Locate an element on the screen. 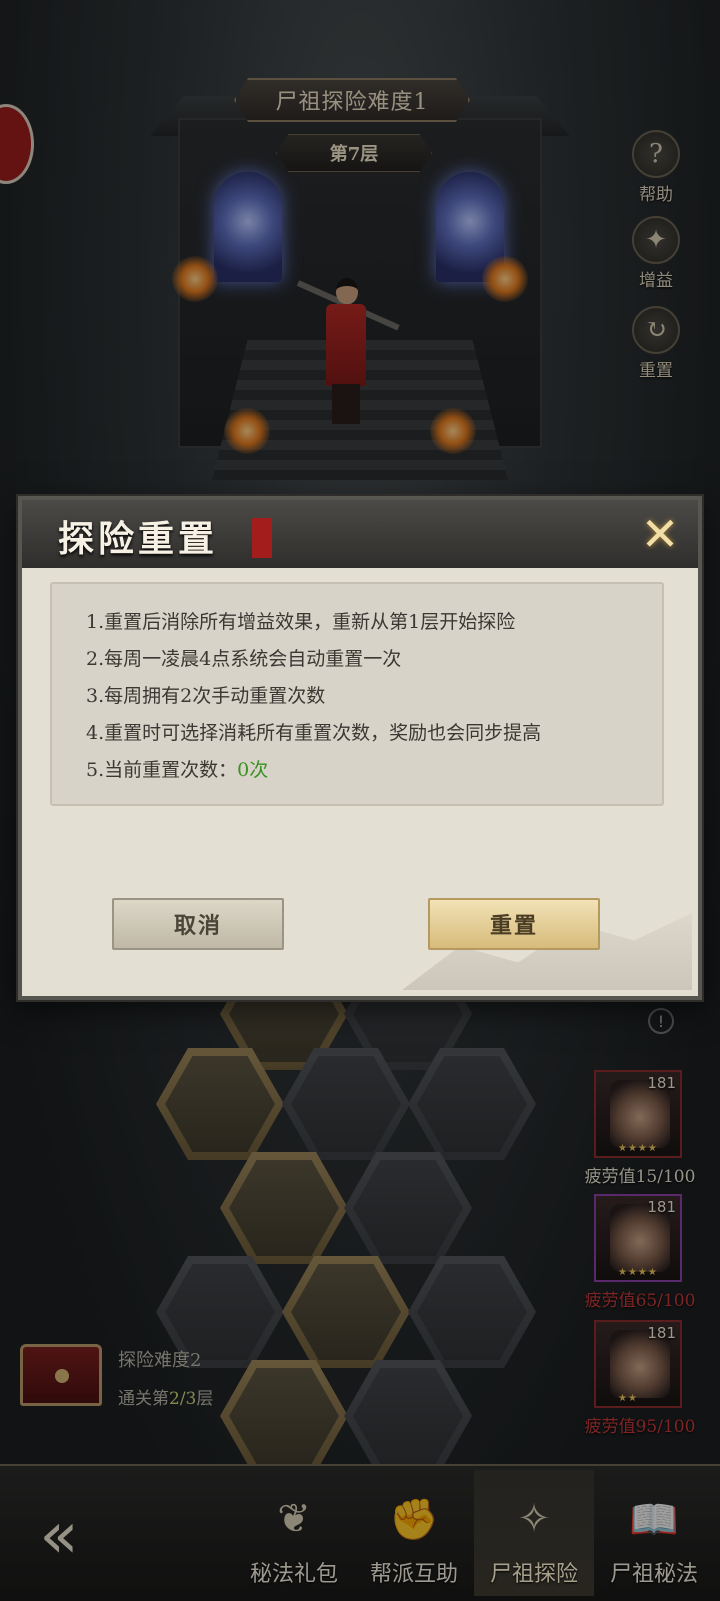 The height and width of the screenshot is (1601, 720). confirm-reset-button: 重置 is located at coordinates (514, 924).